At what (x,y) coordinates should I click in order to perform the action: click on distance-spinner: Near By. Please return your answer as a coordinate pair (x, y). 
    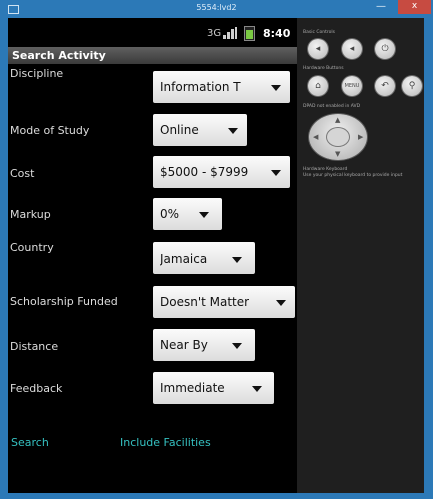
    Looking at the image, I should click on (204, 345).